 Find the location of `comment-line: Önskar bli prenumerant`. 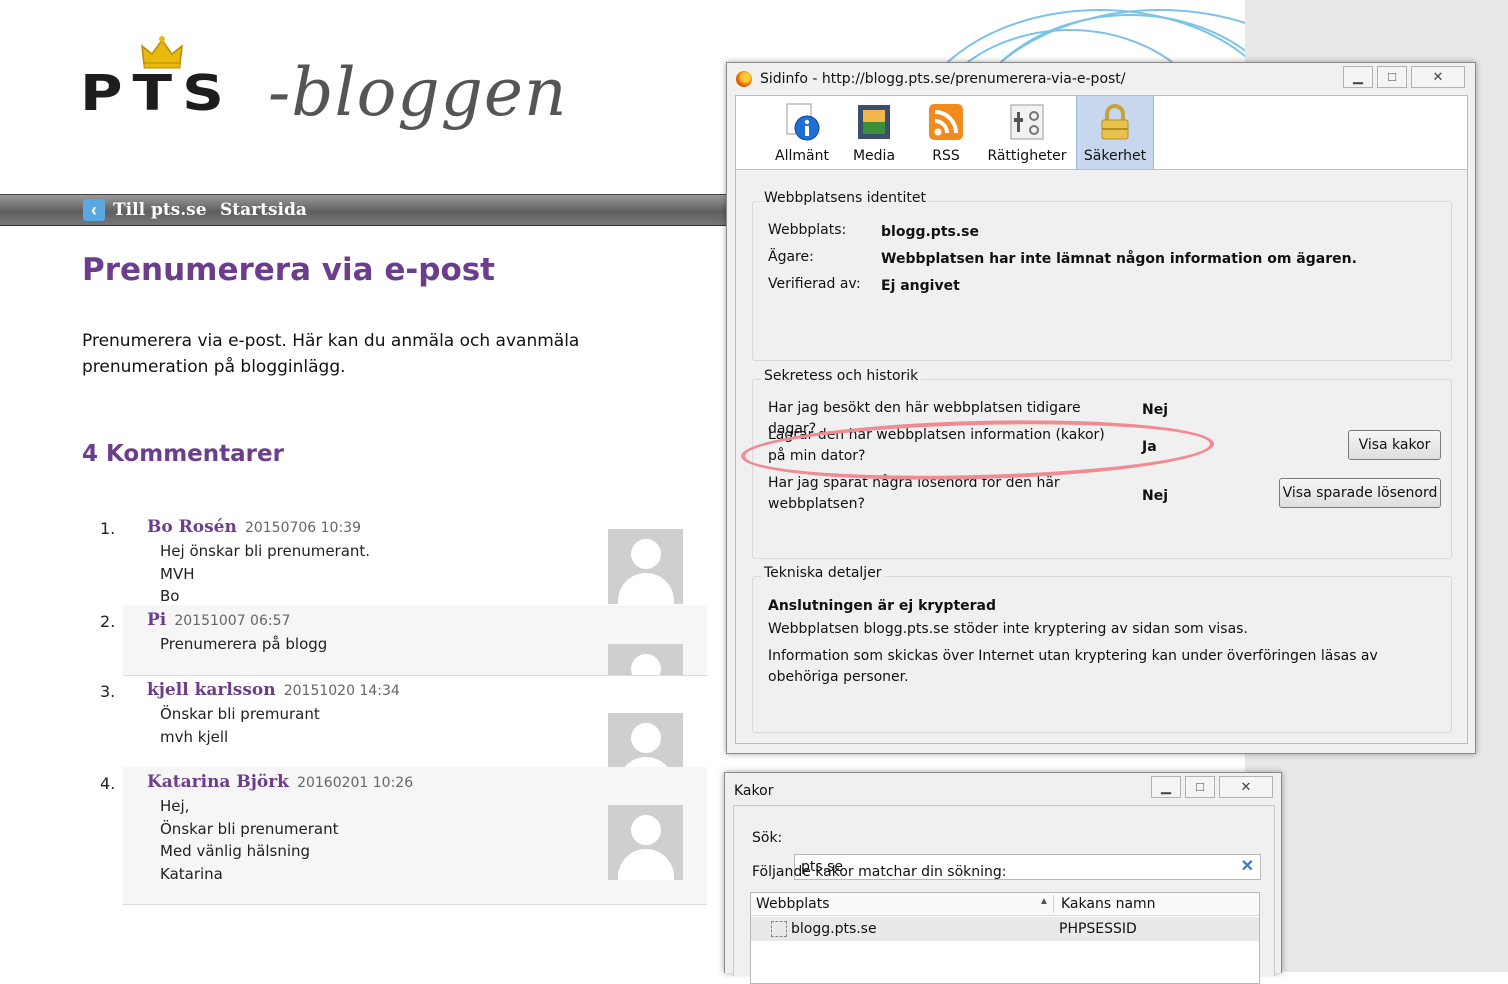

comment-line: Önskar bli prenumerant is located at coordinates (249, 828).